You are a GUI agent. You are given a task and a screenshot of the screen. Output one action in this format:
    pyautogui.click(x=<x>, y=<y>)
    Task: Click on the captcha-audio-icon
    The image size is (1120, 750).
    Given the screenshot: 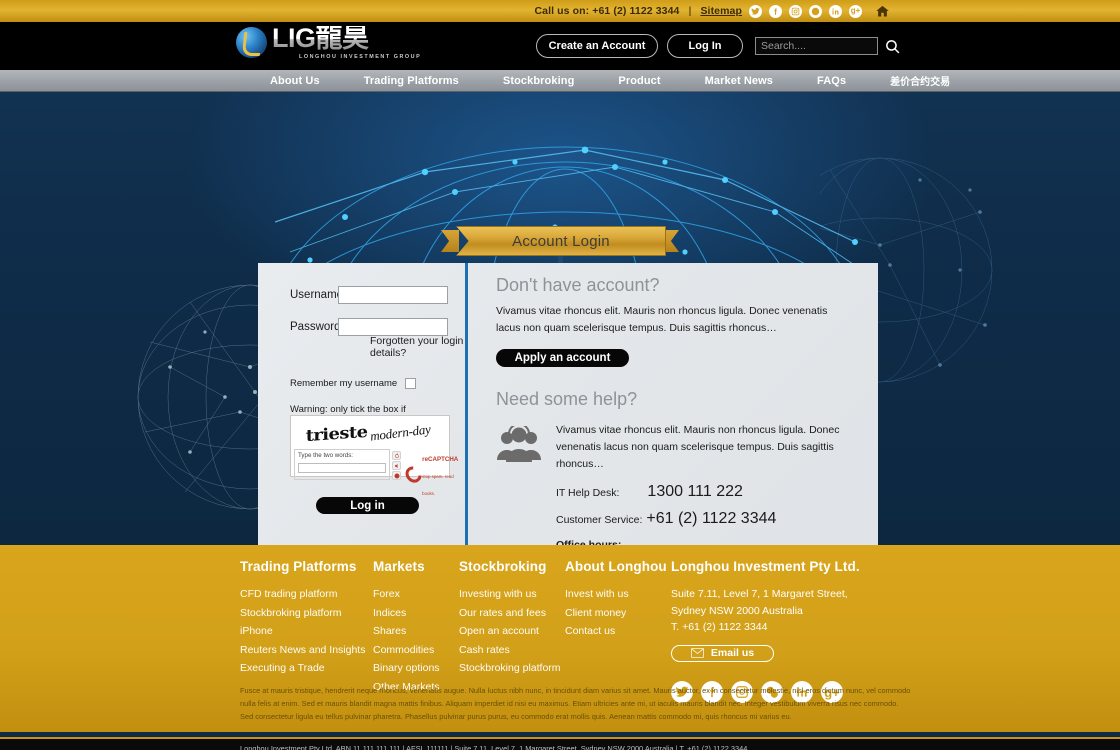 What is the action you would take?
    pyautogui.click(x=396, y=465)
    